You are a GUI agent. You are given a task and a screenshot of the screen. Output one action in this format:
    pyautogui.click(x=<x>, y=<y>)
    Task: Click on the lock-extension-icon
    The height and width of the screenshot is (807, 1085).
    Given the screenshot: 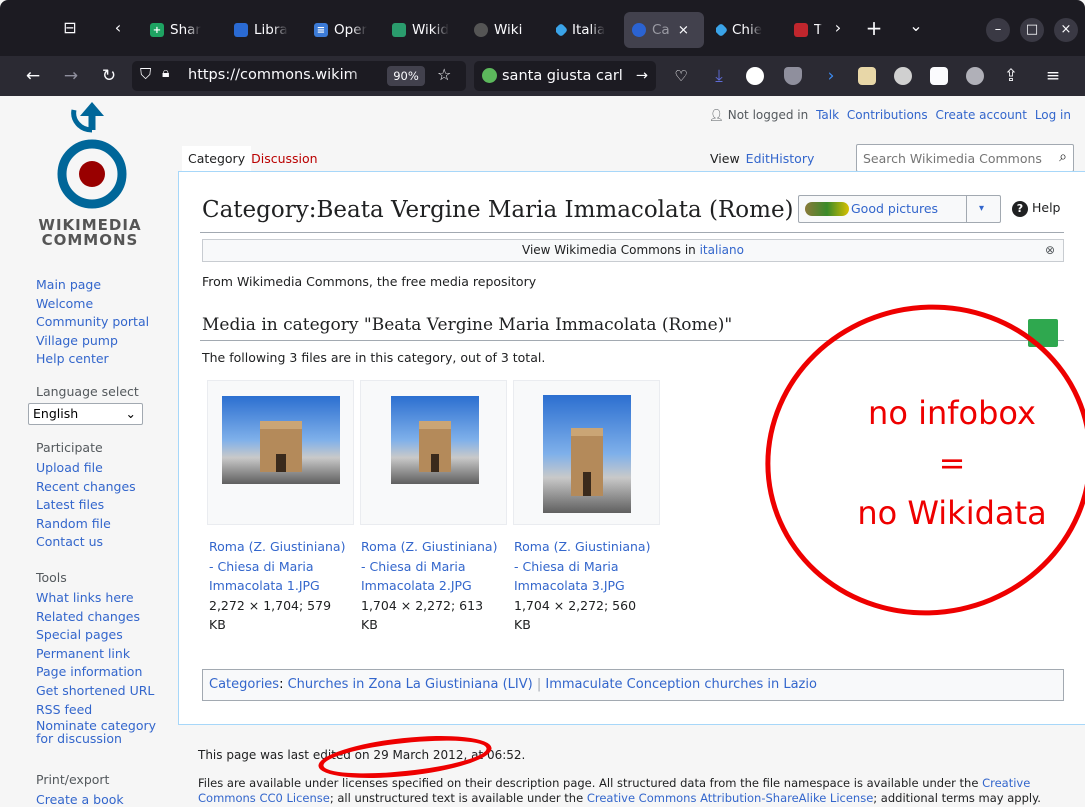 What is the action you would take?
    pyautogui.click(x=939, y=76)
    